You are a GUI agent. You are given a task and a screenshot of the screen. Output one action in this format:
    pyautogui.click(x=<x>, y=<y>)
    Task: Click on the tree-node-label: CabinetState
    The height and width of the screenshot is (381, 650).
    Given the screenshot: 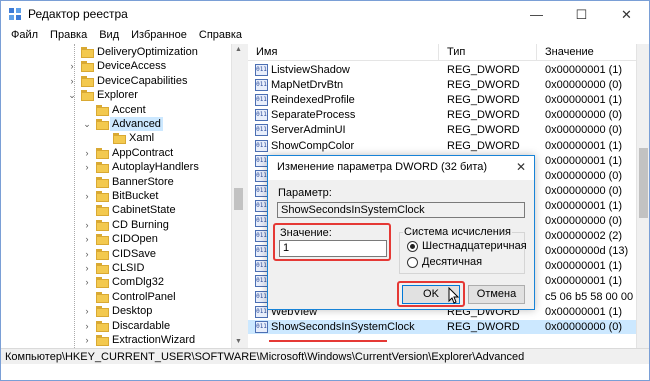 What is the action you would take?
    pyautogui.click(x=144, y=210)
    